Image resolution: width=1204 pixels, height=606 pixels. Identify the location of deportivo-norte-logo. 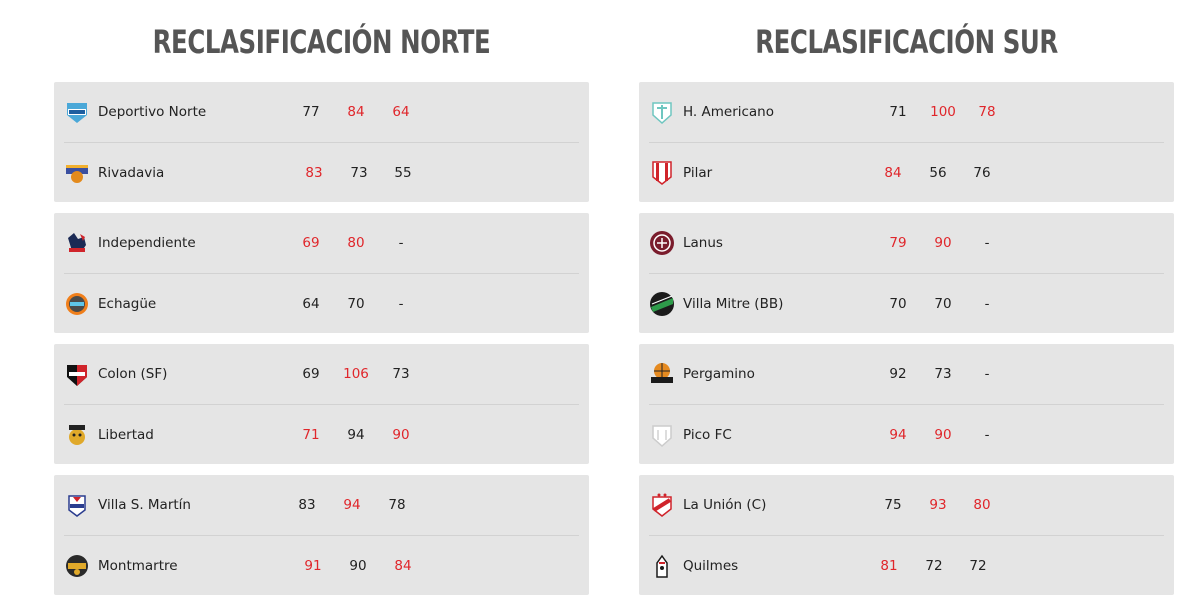
(77, 112).